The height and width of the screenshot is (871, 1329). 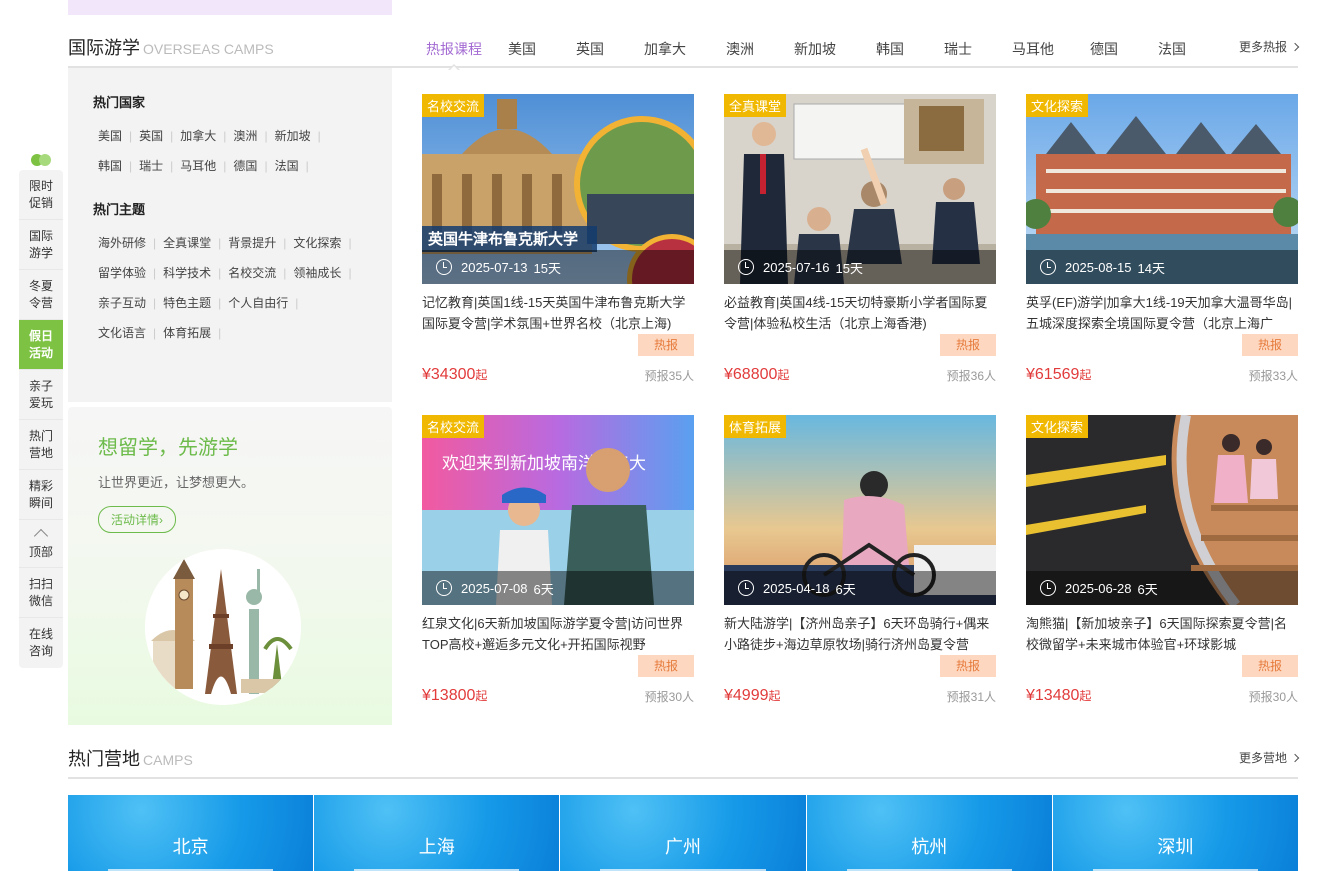 What do you see at coordinates (1162, 634) in the screenshot?
I see `course-title: 淘熊猫|【新加坡亲子】6天国际探索夏令营|名校微留学+未来城市体验官+环球影城` at bounding box center [1162, 634].